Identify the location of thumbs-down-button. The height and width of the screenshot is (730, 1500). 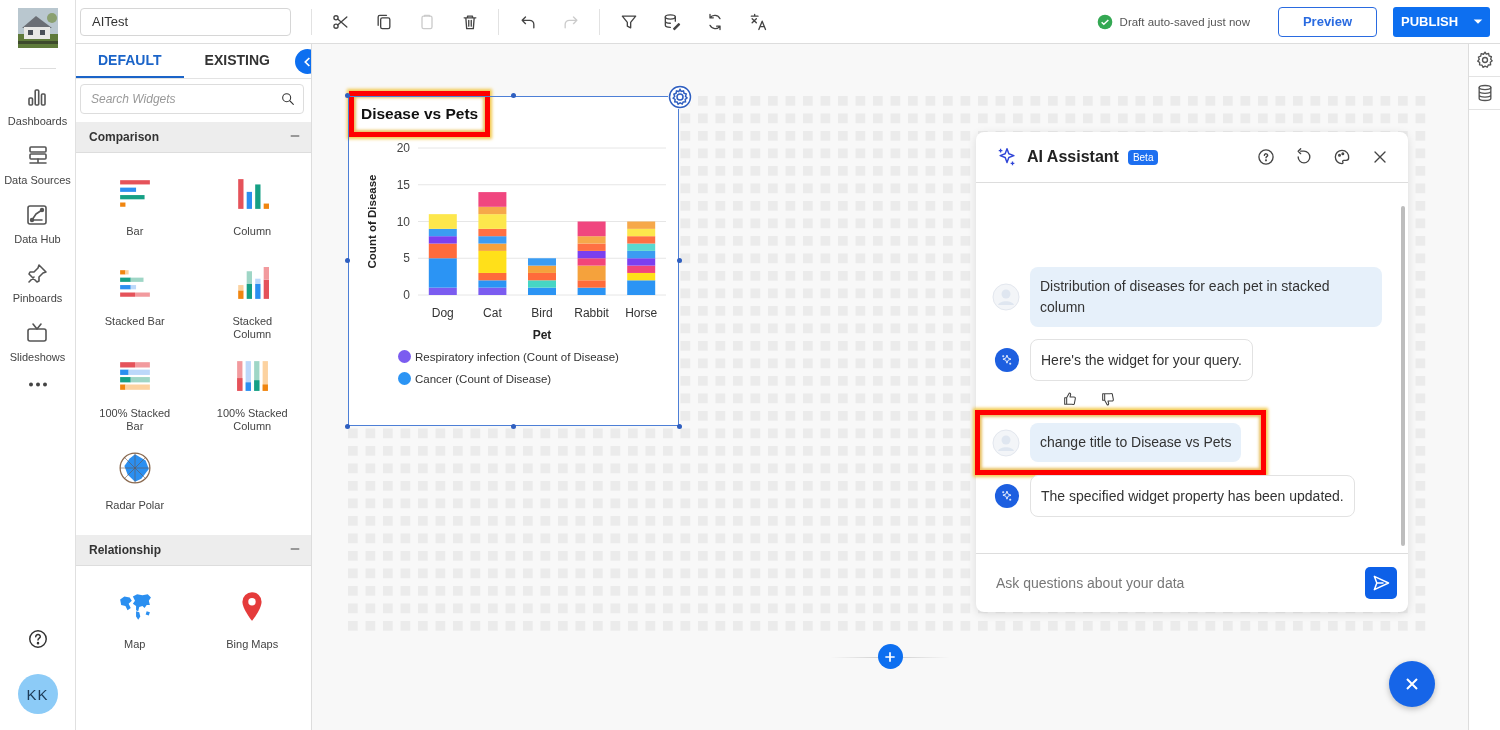
(1108, 399).